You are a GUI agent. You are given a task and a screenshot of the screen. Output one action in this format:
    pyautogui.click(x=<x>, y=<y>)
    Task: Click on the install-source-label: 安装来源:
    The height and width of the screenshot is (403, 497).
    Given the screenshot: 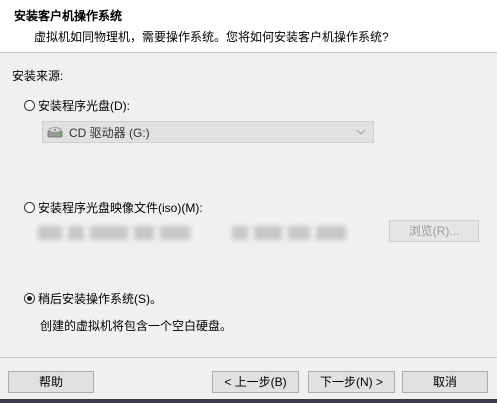 What is the action you would take?
    pyautogui.click(x=38, y=76)
    